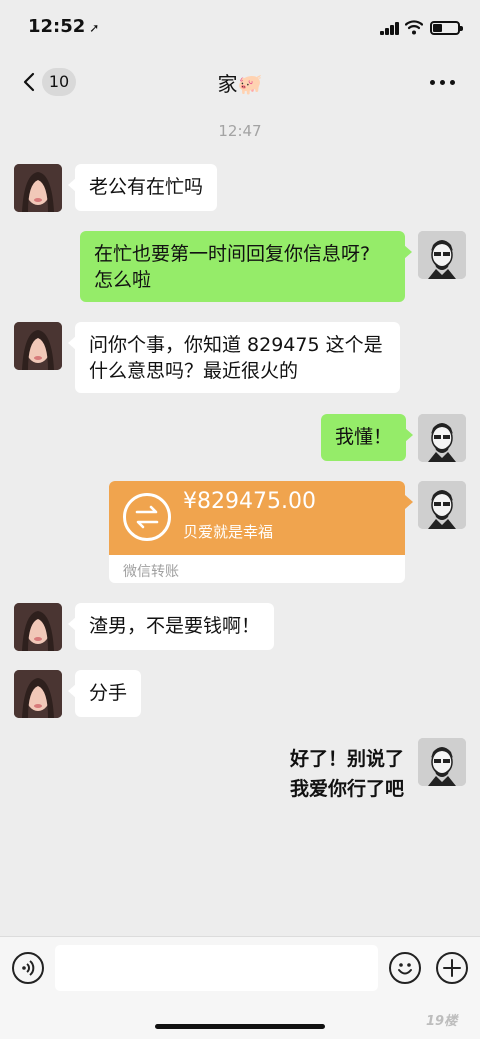 Image resolution: width=480 pixels, height=1039 pixels. I want to click on message-bubble-incoming: 分手, so click(104, 693).